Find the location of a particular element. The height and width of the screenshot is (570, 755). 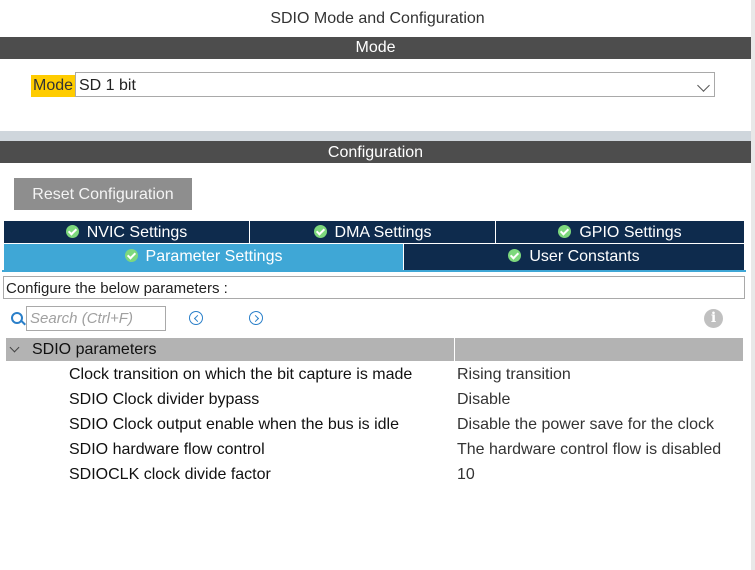

param-value-clock-transition: Rising transition is located at coordinates (514, 375).